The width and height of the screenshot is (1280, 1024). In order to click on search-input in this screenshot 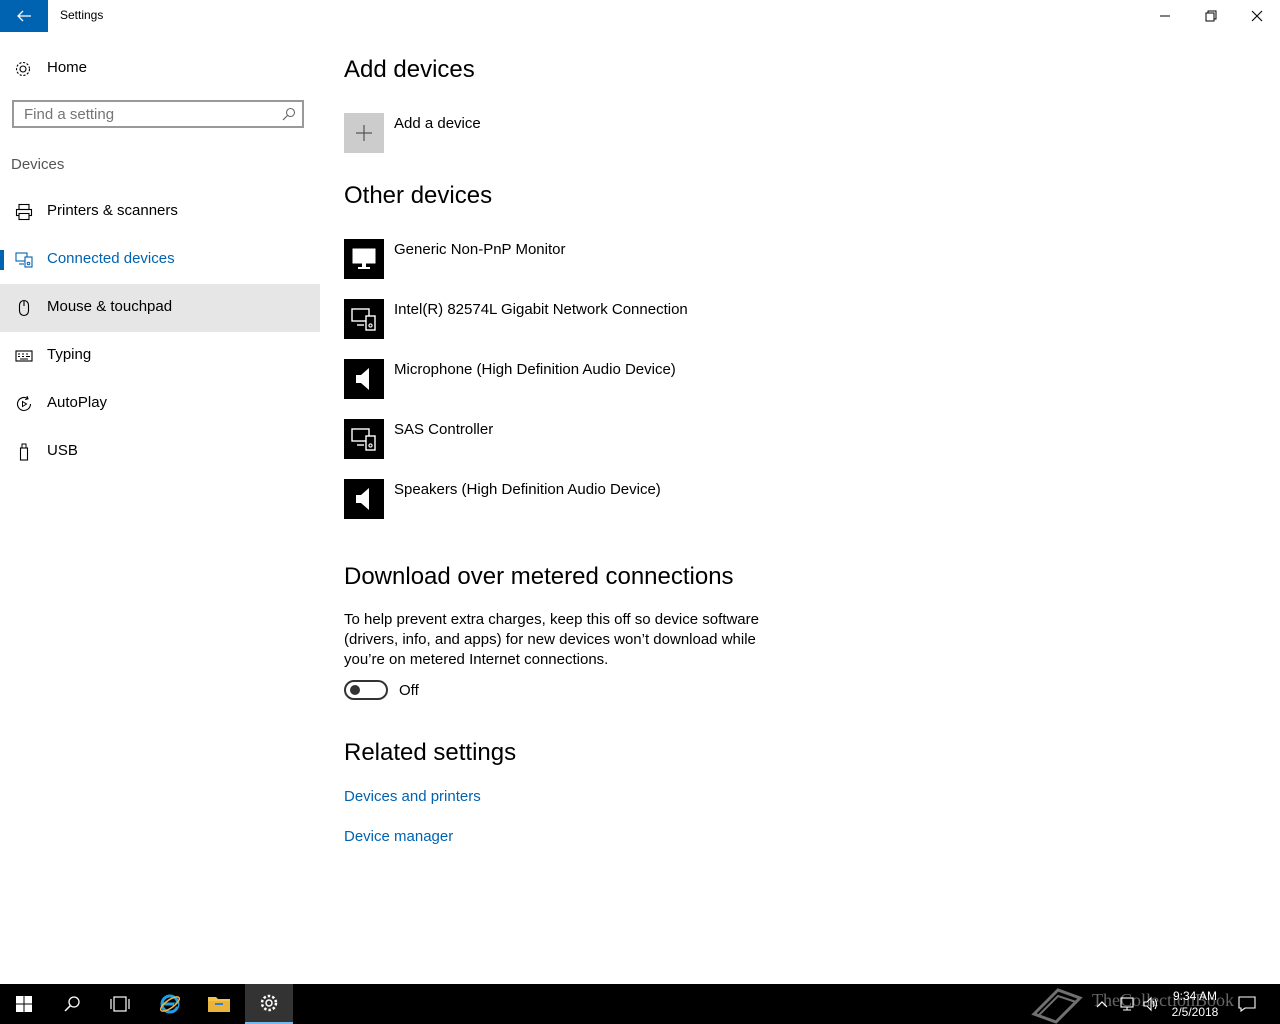, I will do `click(149, 114)`.